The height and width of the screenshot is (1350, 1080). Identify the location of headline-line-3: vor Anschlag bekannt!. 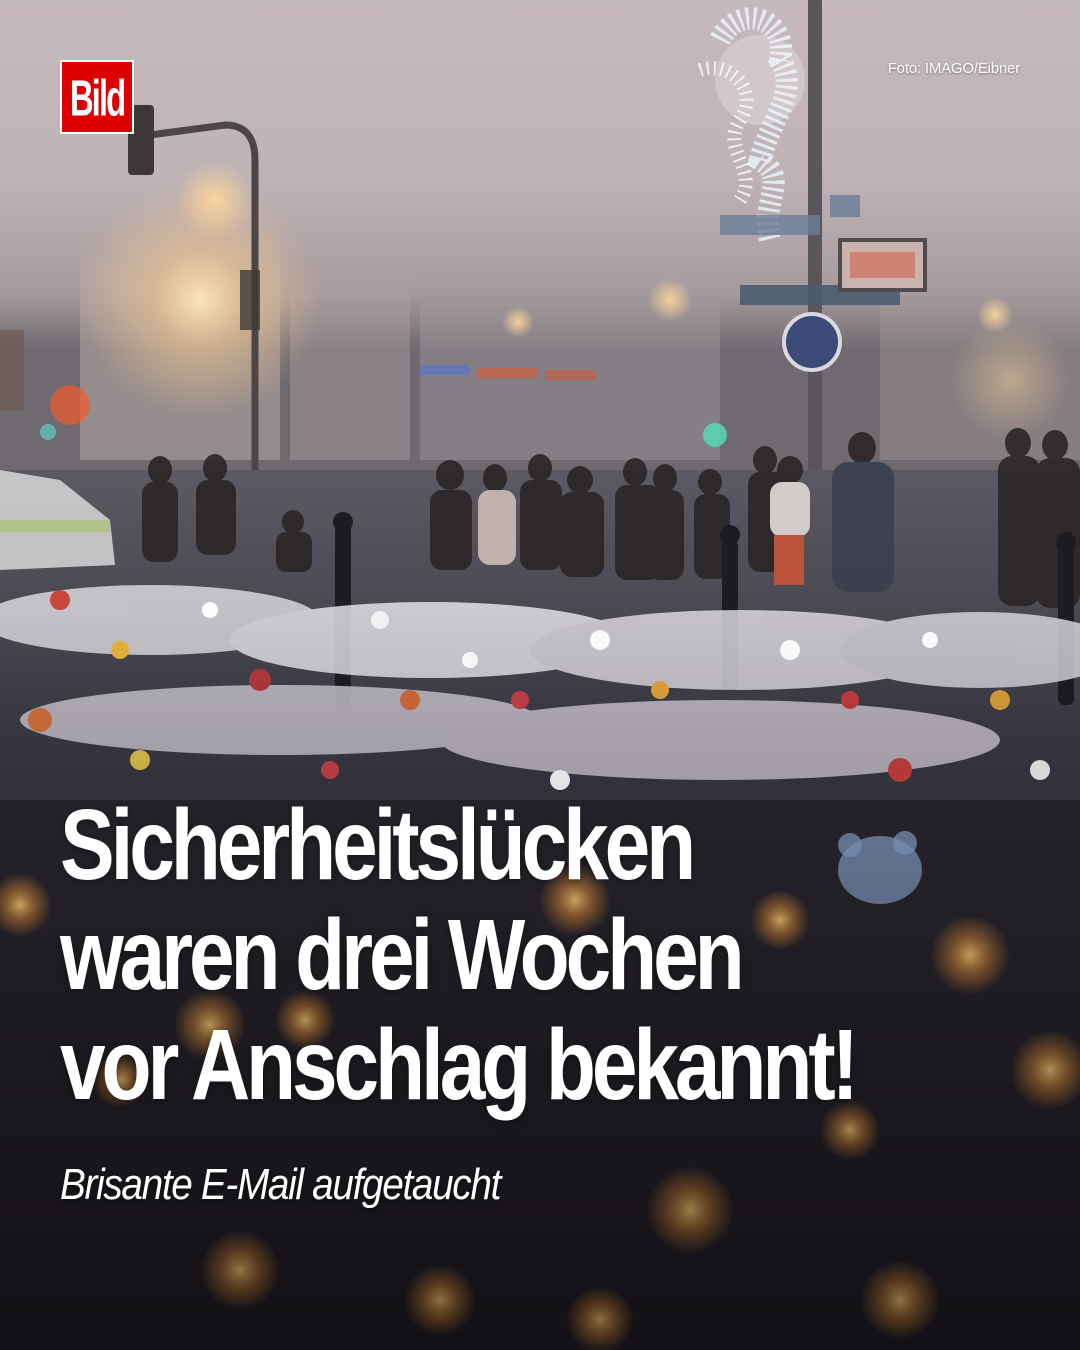
(459, 1065).